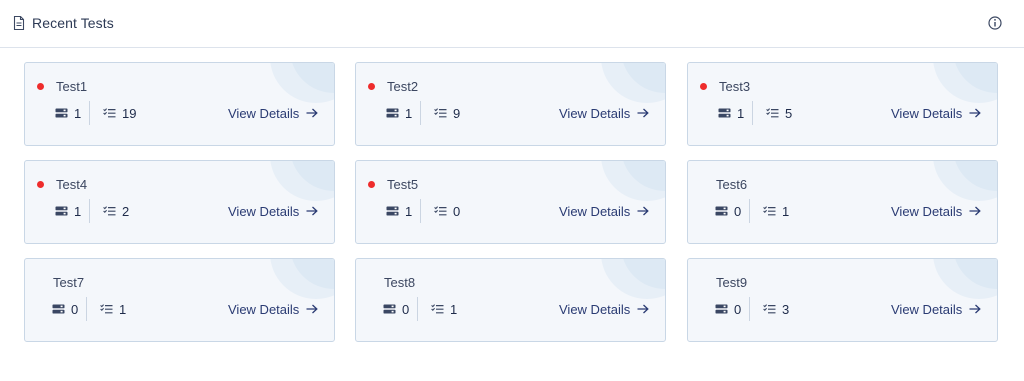  What do you see at coordinates (400, 282) in the screenshot?
I see `test-name: Test8` at bounding box center [400, 282].